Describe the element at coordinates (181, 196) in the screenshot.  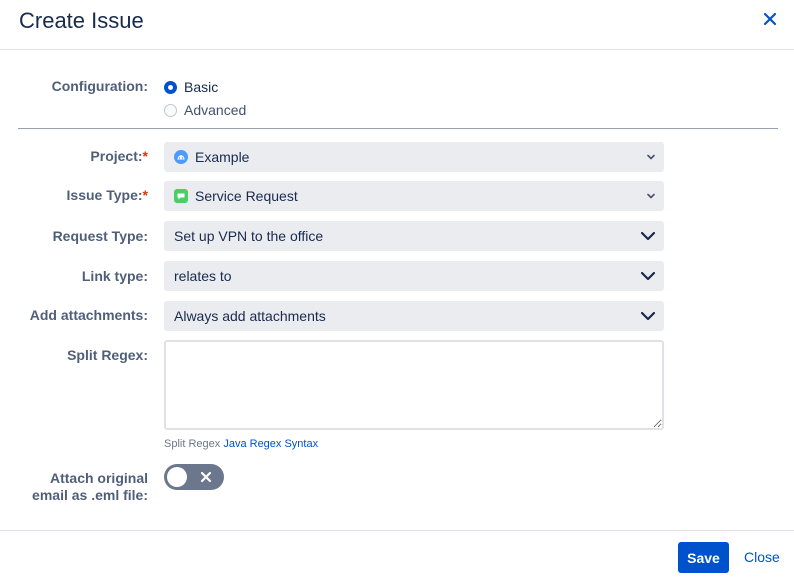
I see `service-request-icon` at that location.